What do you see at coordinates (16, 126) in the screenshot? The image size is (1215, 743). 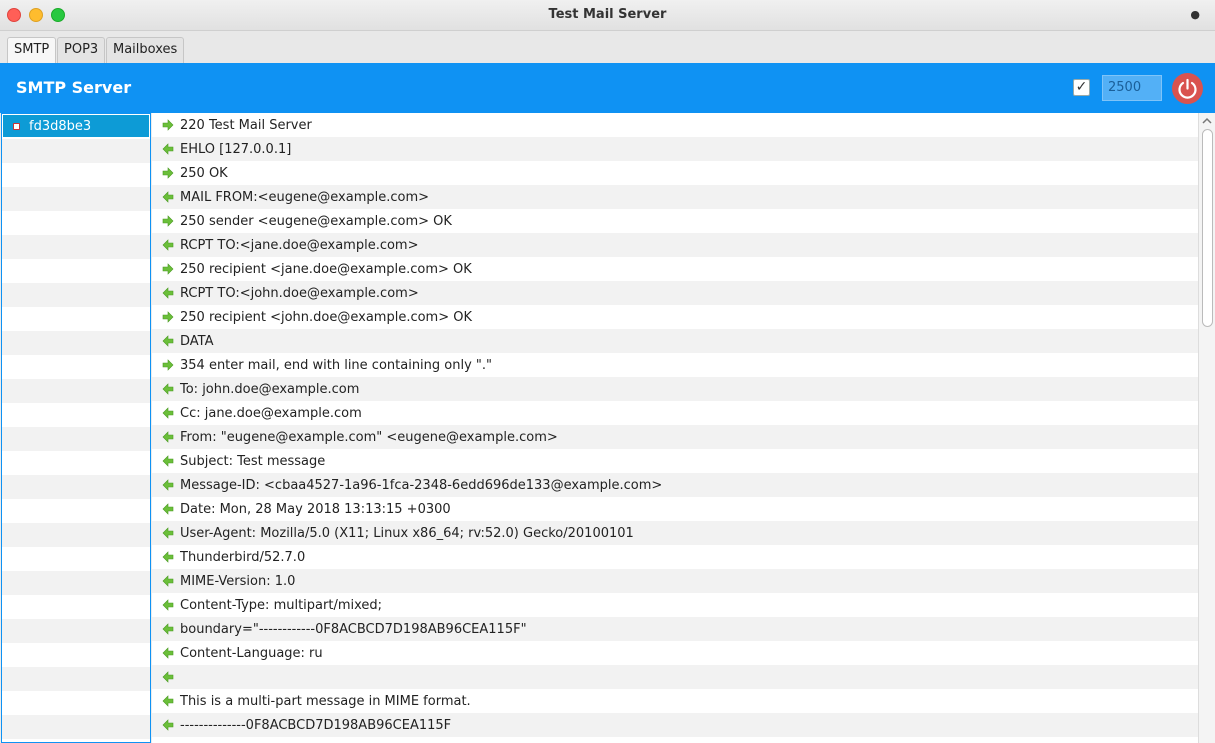 I see `session-status-icon` at bounding box center [16, 126].